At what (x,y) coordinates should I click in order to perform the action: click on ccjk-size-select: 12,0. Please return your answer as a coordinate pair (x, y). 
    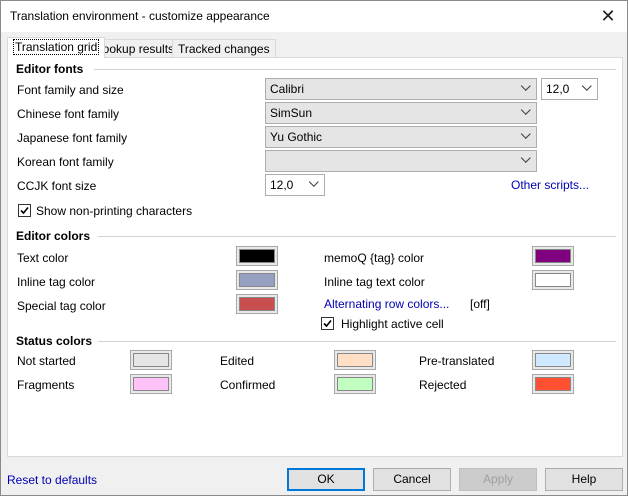
    Looking at the image, I should click on (295, 185).